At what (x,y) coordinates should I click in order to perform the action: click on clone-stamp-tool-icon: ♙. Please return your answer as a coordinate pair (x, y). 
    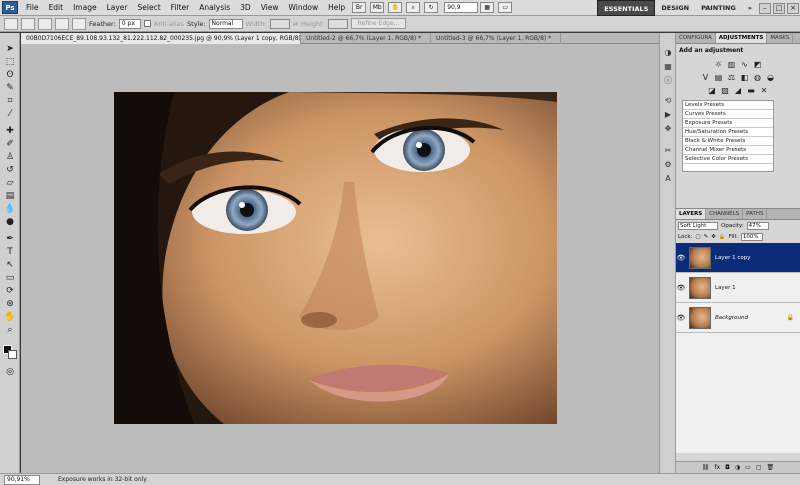
    Looking at the image, I should click on (10, 156).